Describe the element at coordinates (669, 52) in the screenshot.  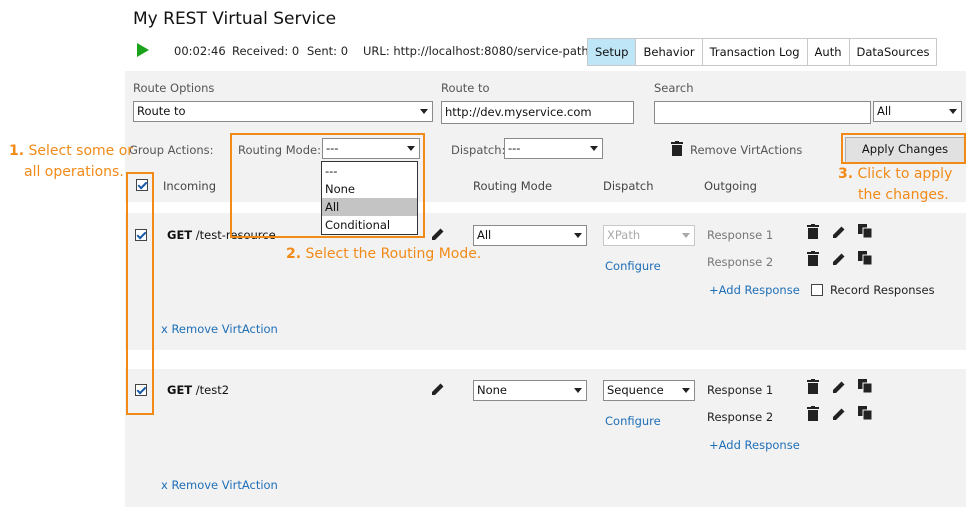
I see `tab-behavior: Behavior` at that location.